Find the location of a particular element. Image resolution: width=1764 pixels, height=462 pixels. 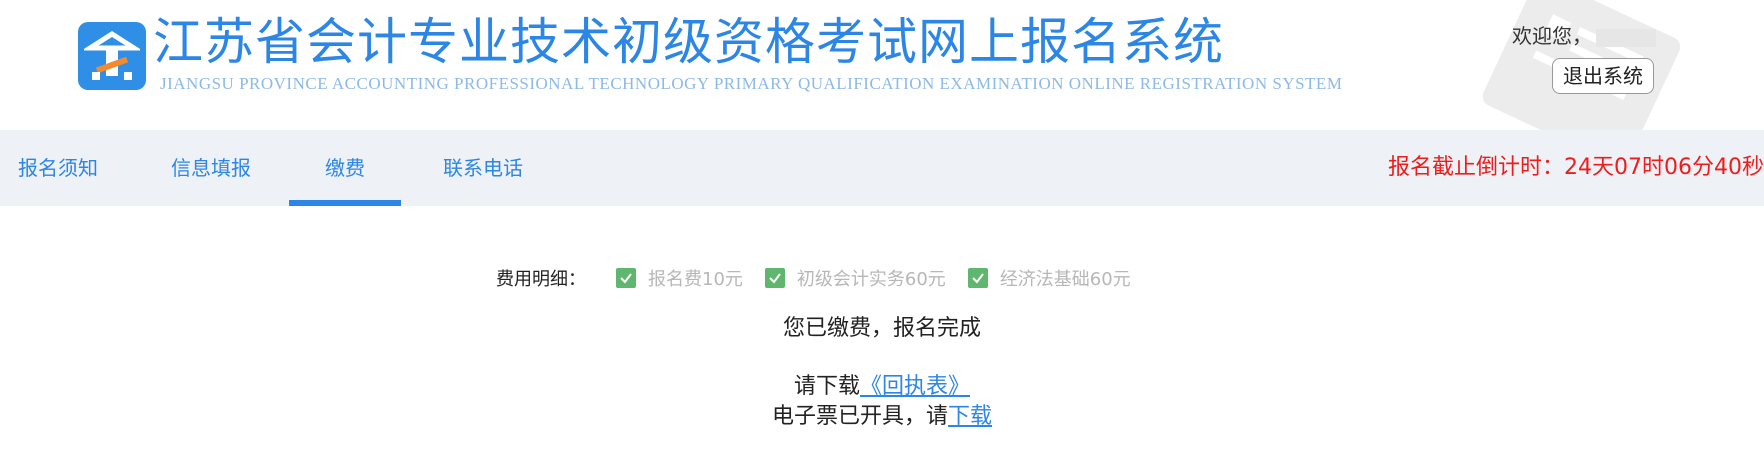

receipt-download-link: 《回执表》 is located at coordinates (915, 386).